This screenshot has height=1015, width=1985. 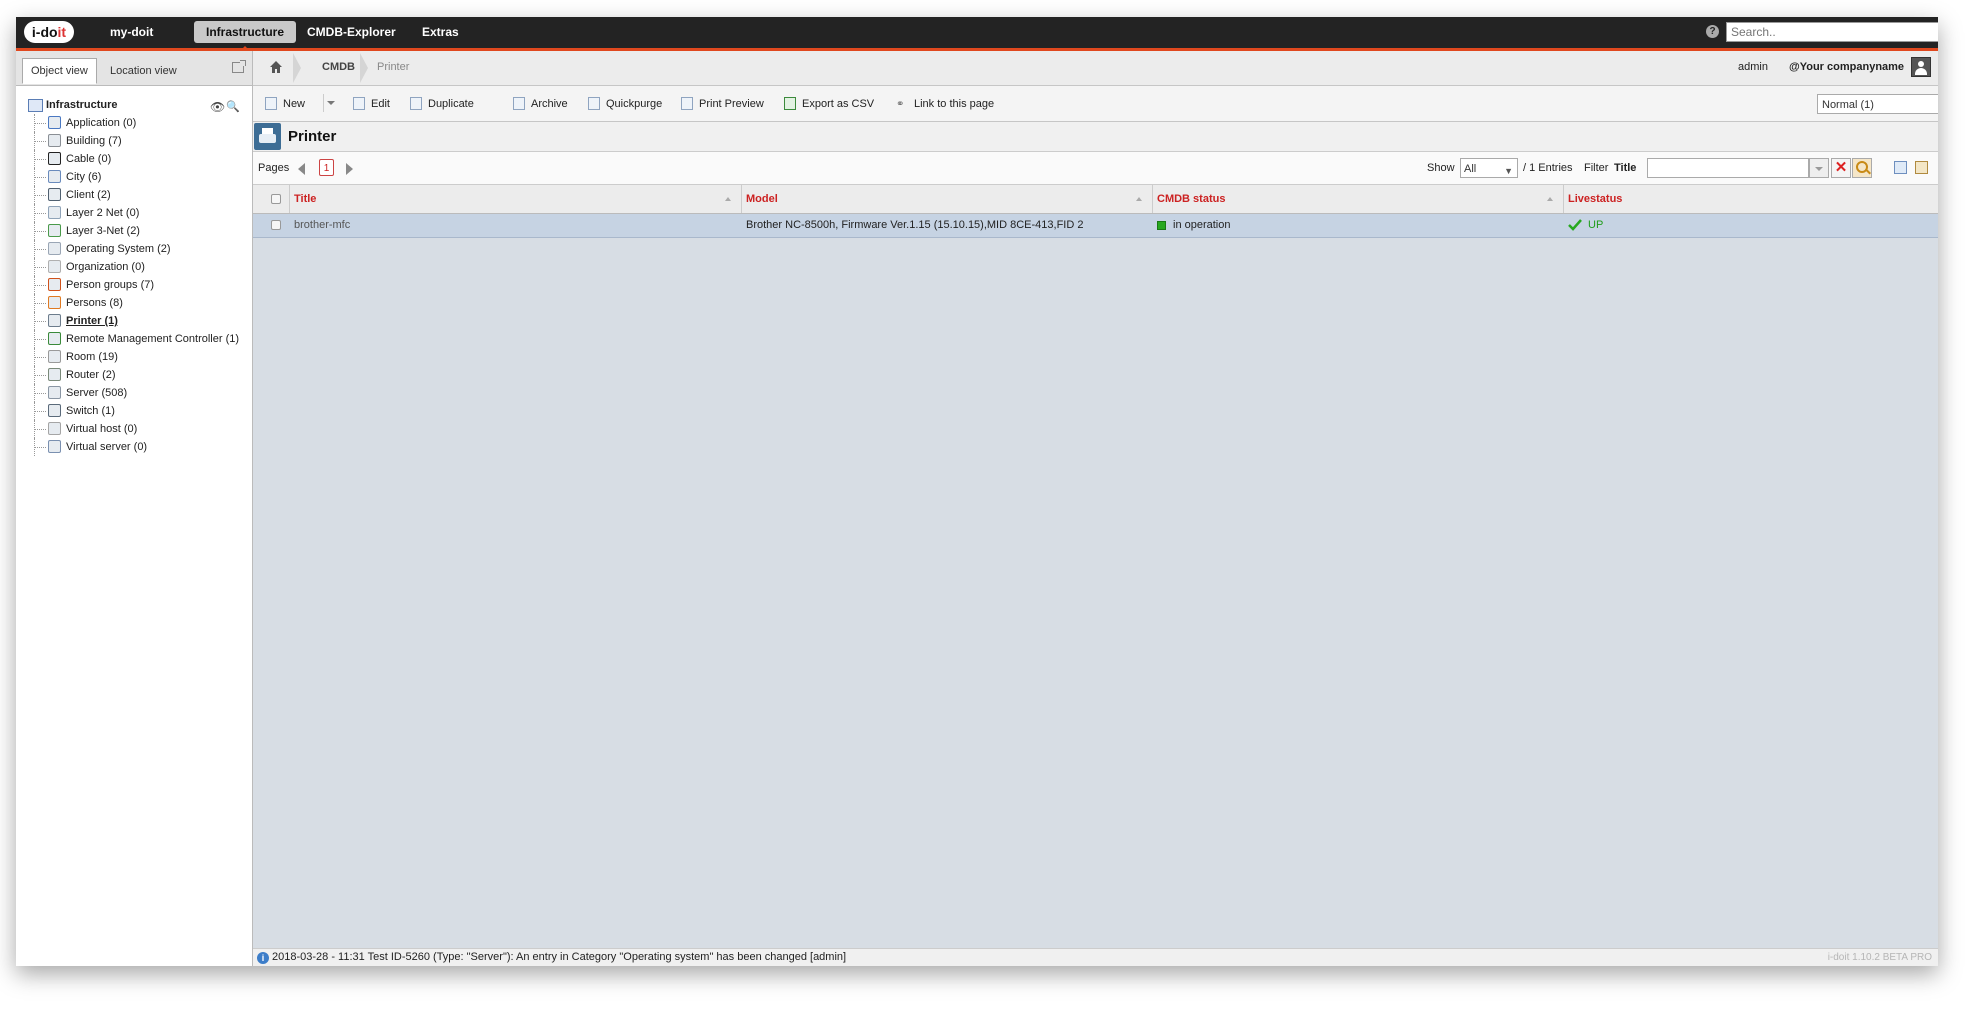 What do you see at coordinates (1832, 32) in the screenshot?
I see `global-search-input` at bounding box center [1832, 32].